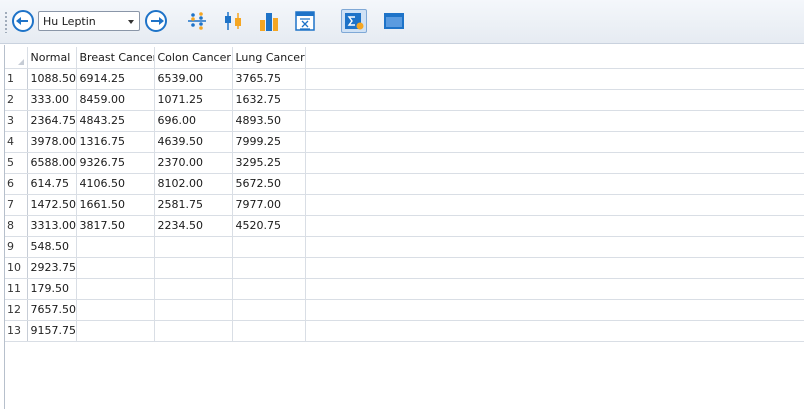 This screenshot has width=804, height=409. Describe the element at coordinates (269, 226) in the screenshot. I see `table-cell: 4520.75` at that location.